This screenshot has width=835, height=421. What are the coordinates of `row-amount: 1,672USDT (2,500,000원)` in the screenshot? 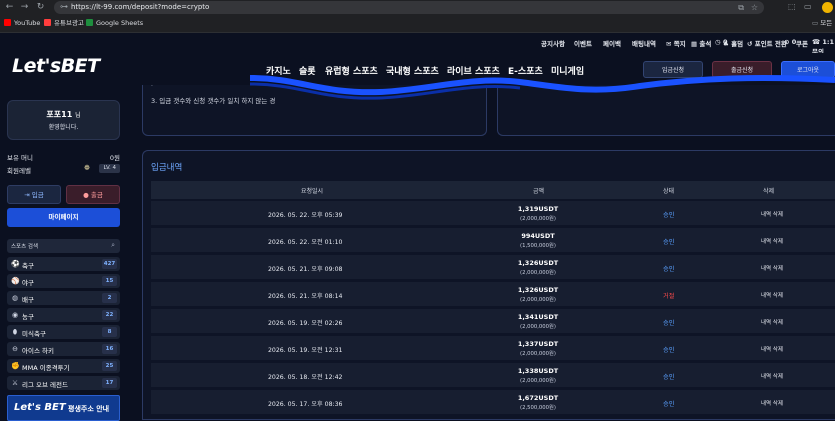 It's located at (538, 402).